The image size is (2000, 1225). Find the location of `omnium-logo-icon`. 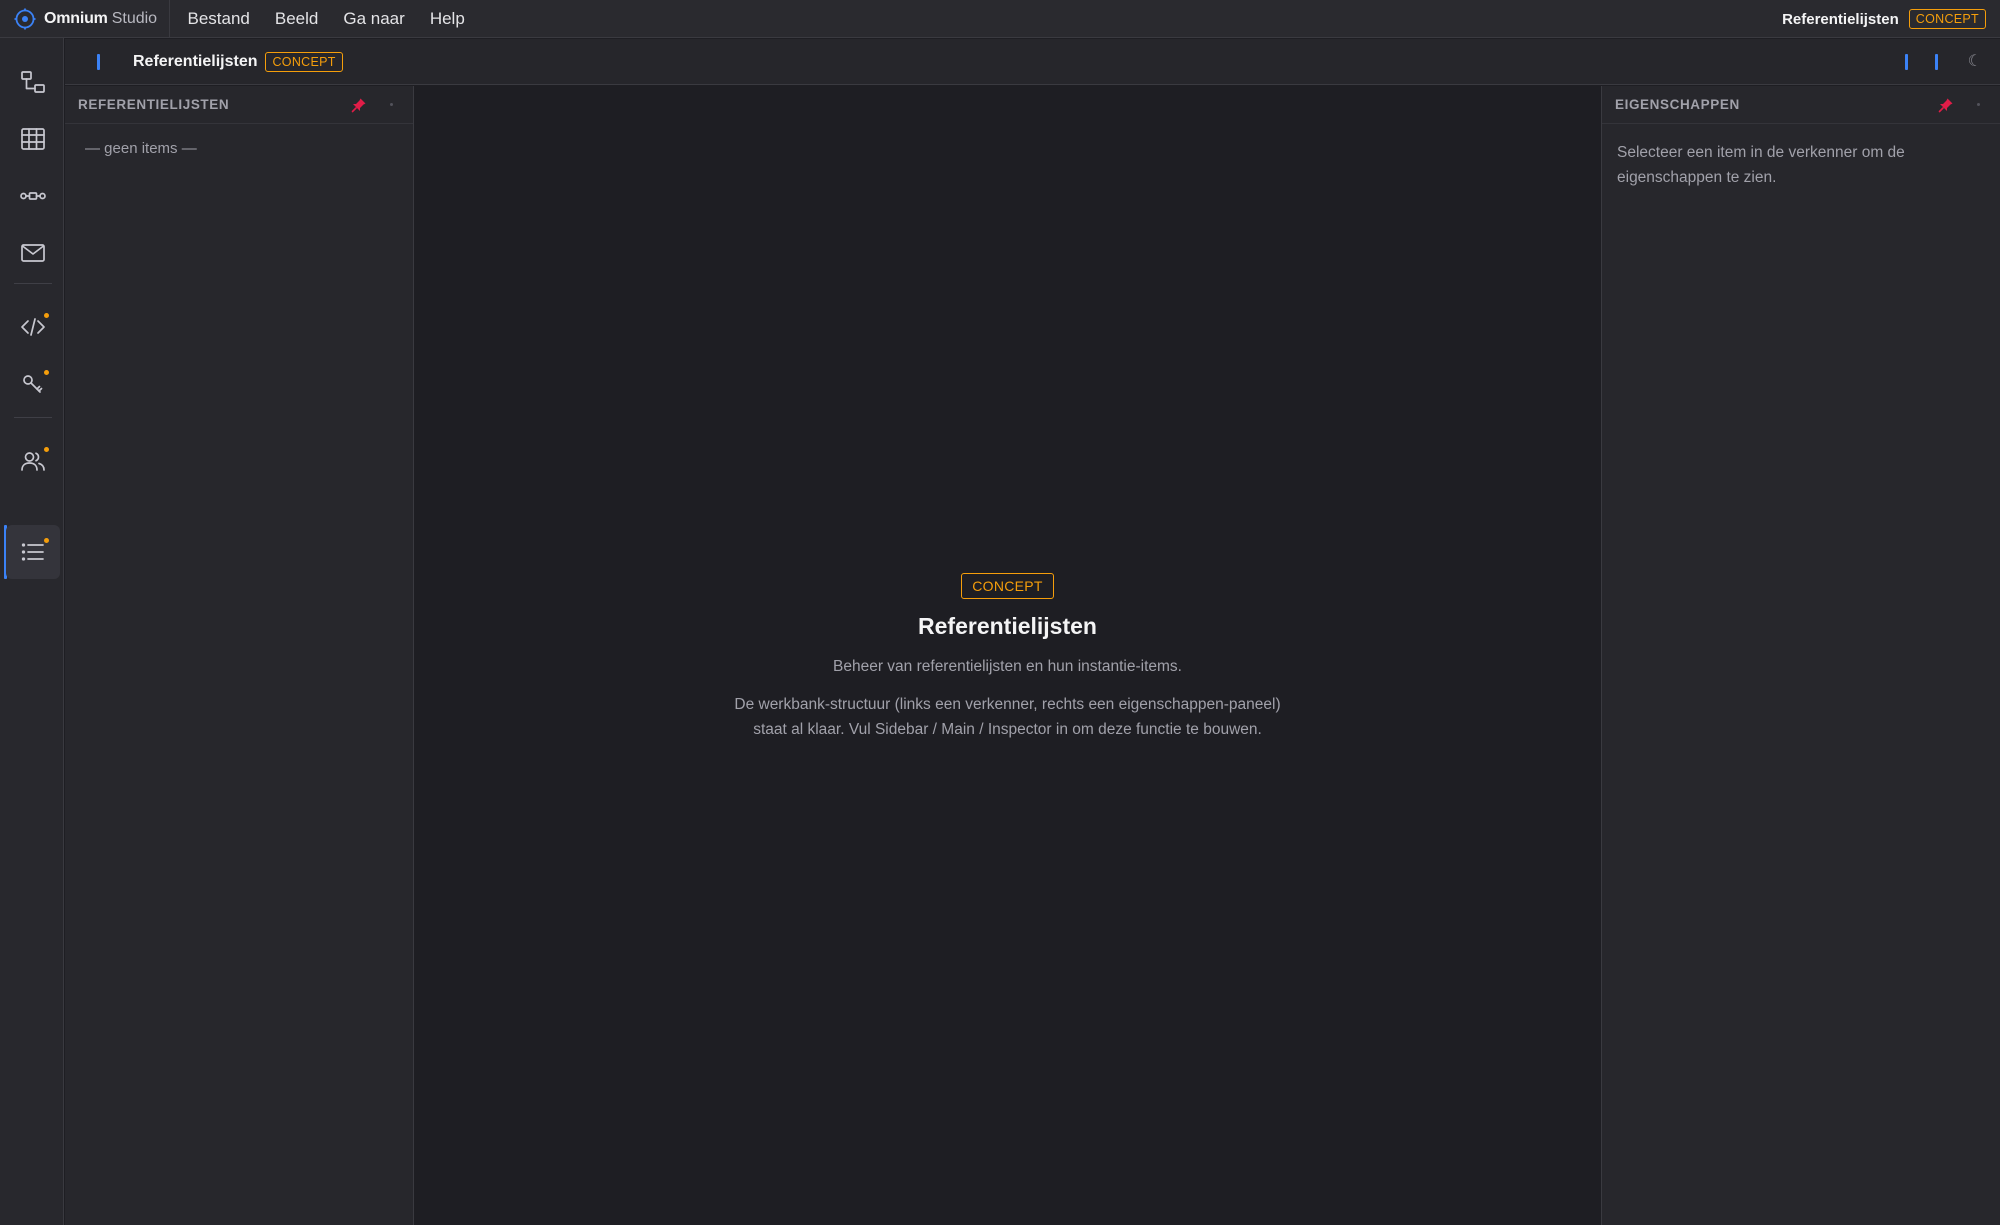

omnium-logo-icon is located at coordinates (25, 19).